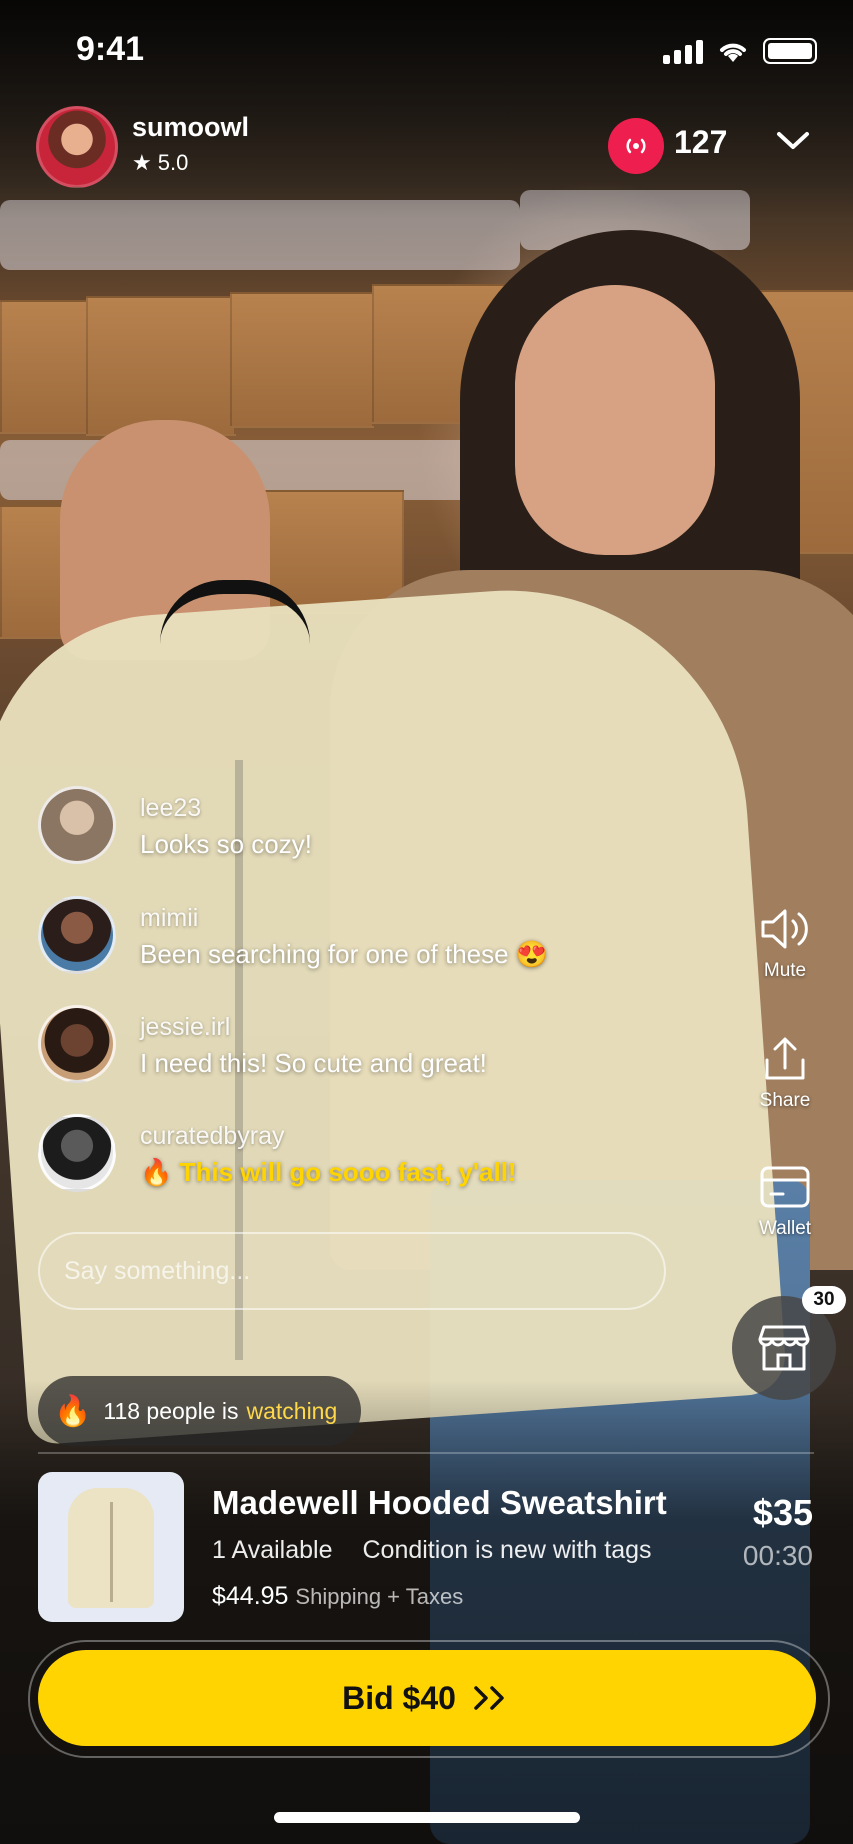 The width and height of the screenshot is (853, 1844). What do you see at coordinates (379, 1596) in the screenshot?
I see `shipping-label: Shipping + Taxes` at bounding box center [379, 1596].